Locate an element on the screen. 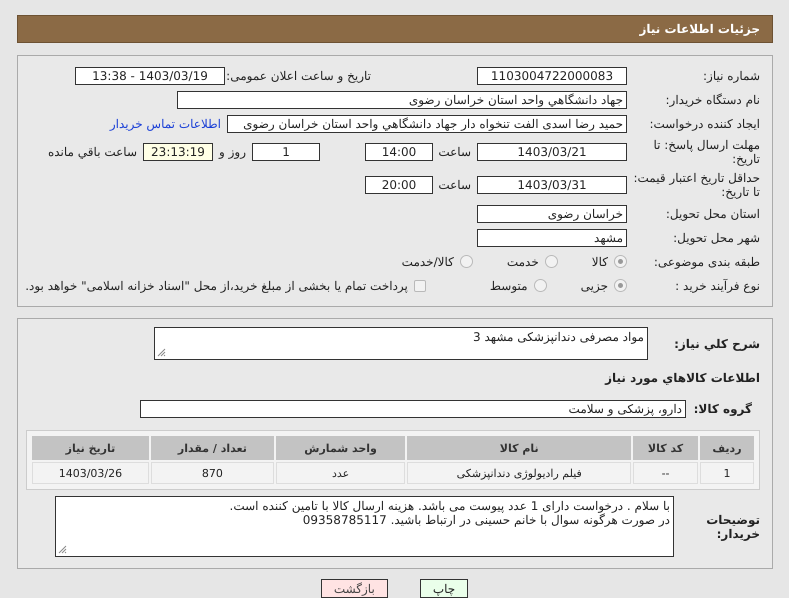 The width and height of the screenshot is (789, 598). option-label: پرداخت تمام یا بخشی از مبلغ خرید،از محل "اسناد خزانه اسلامی" خواهد بود. is located at coordinates (216, 285).